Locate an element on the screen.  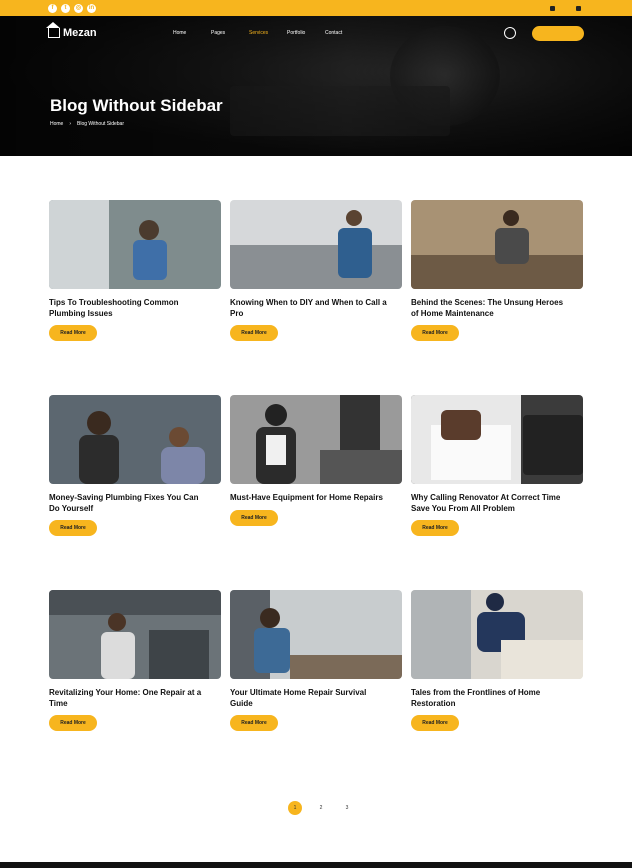
pagination: 1 2 3 is located at coordinates (321, 808).